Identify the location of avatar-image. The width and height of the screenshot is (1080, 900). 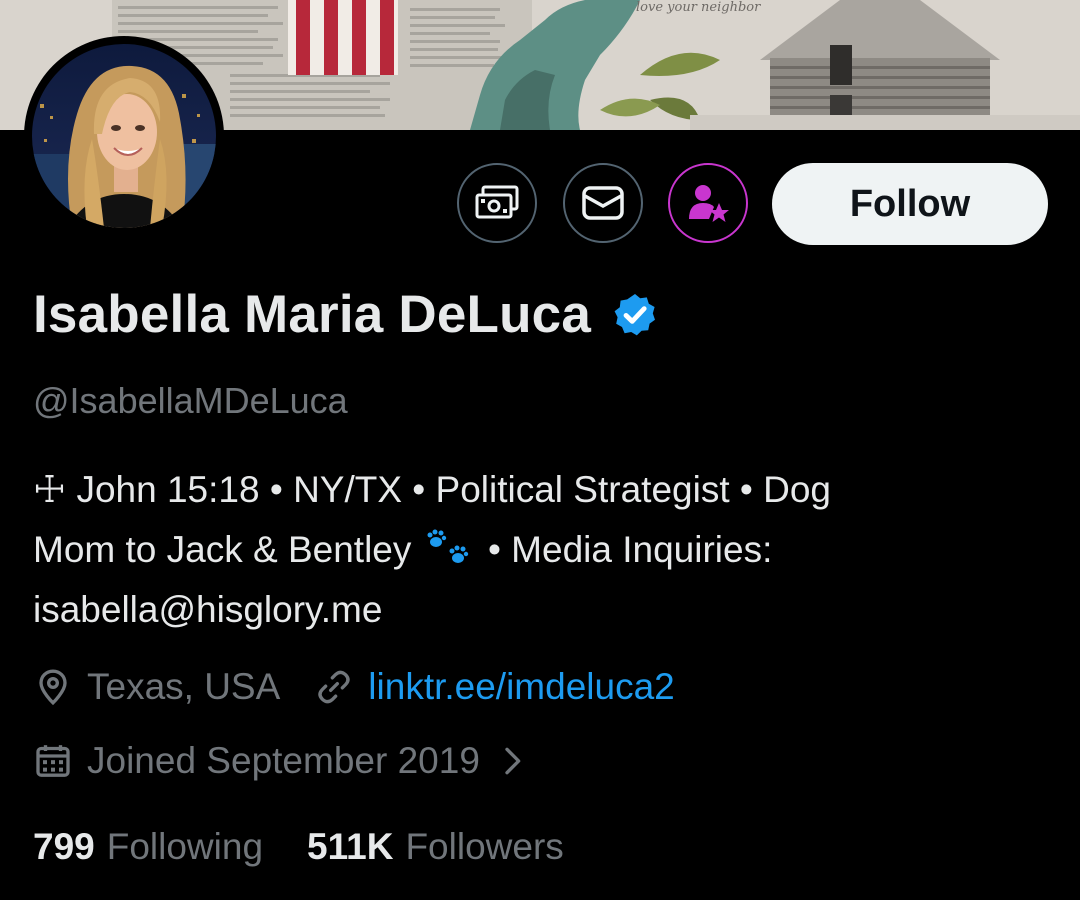
(124, 136).